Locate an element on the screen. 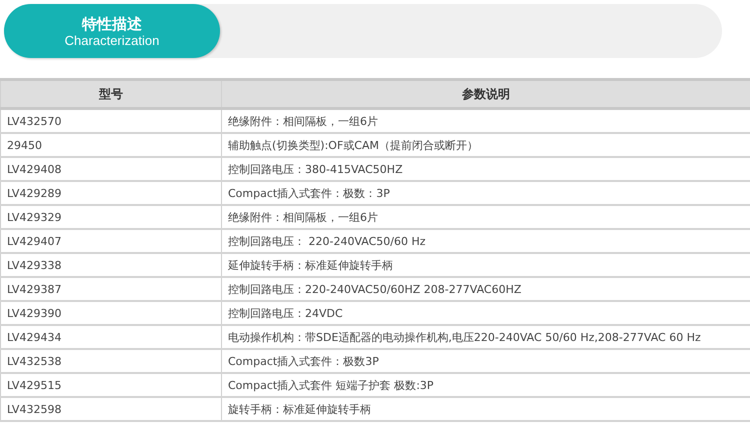 Image resolution: width=750 pixels, height=441 pixels. table-cell: LV429289 is located at coordinates (111, 193).